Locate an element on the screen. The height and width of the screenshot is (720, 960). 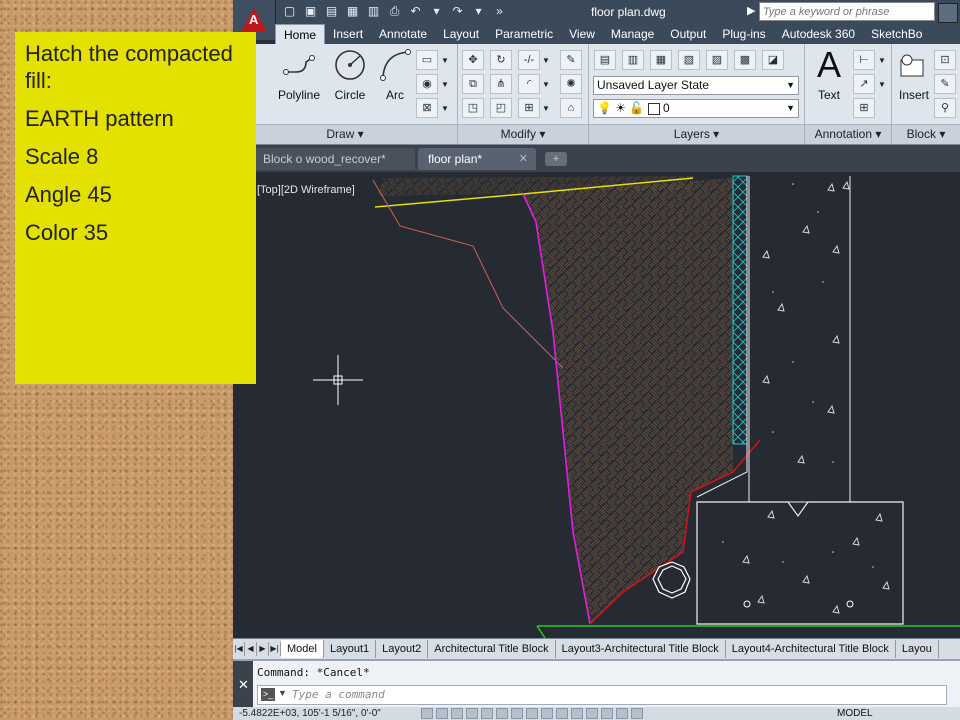
lineweight-icon is located at coordinates (577, 713).